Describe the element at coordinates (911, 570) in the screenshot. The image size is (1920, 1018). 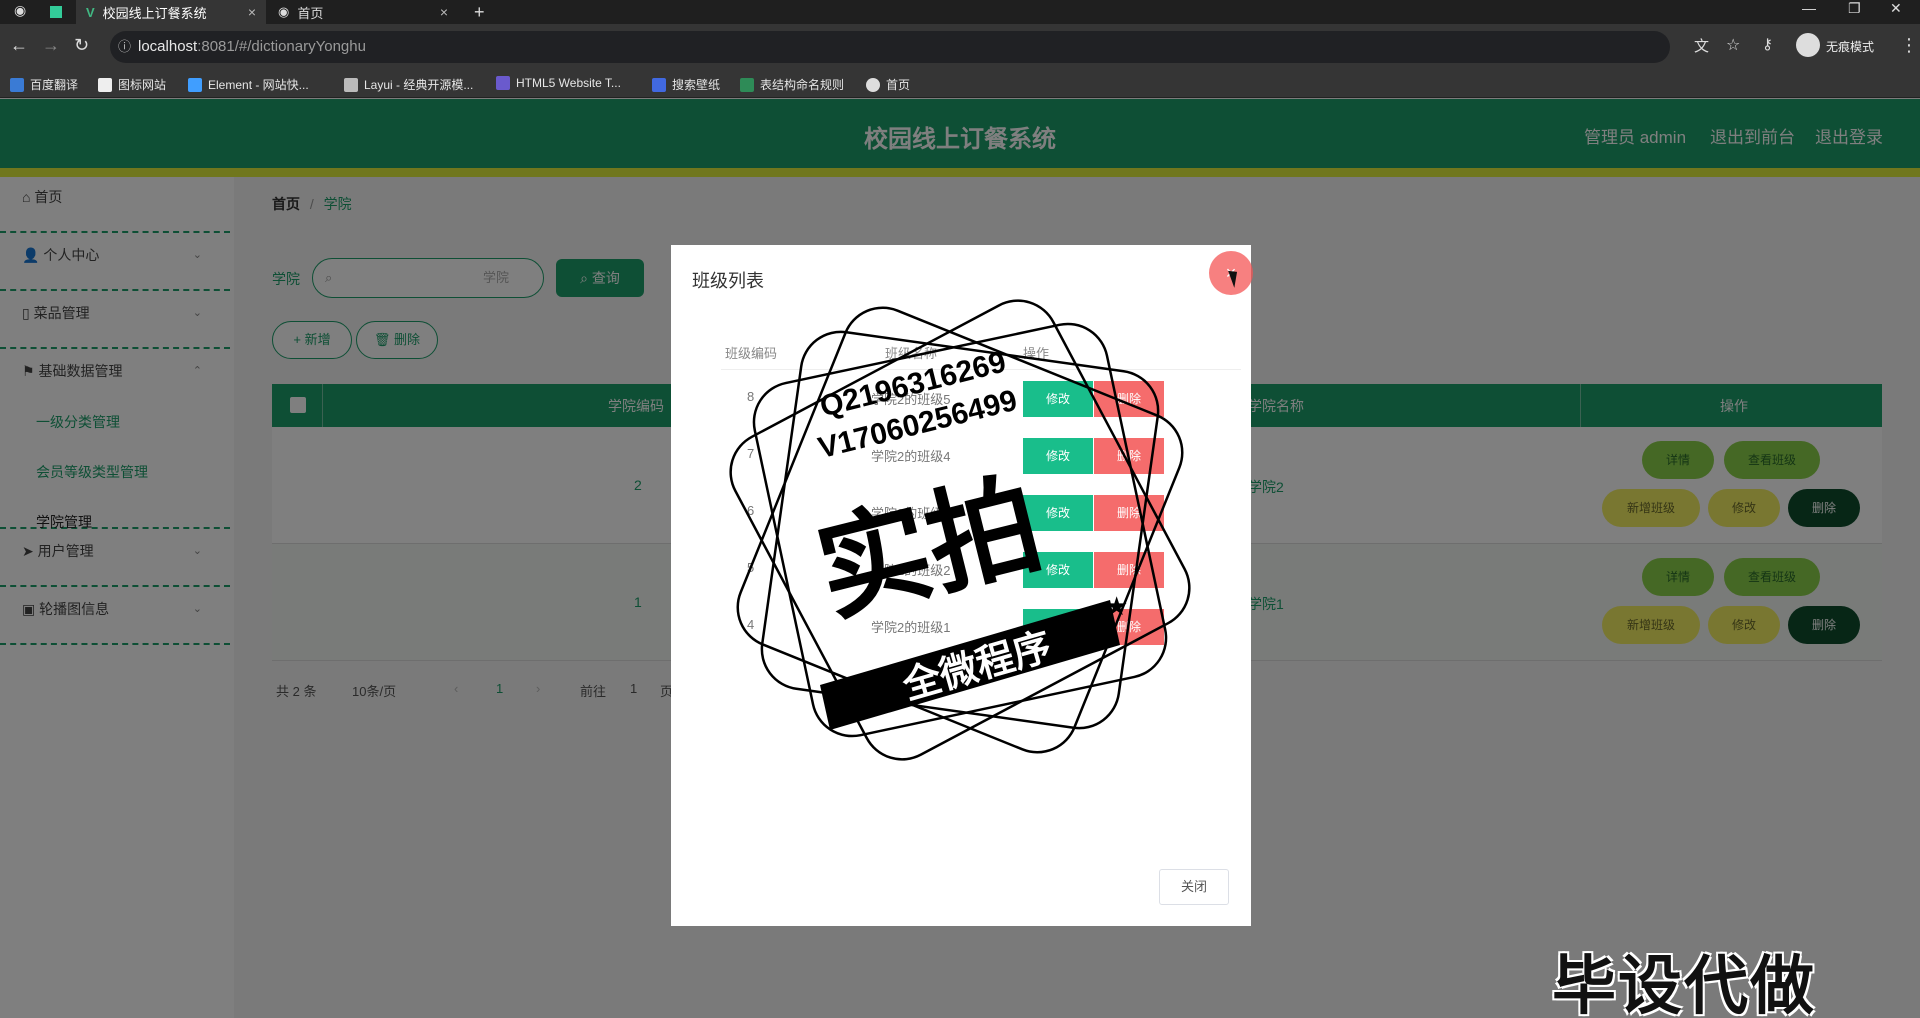
I see `class-name: 学院2的班级2` at that location.